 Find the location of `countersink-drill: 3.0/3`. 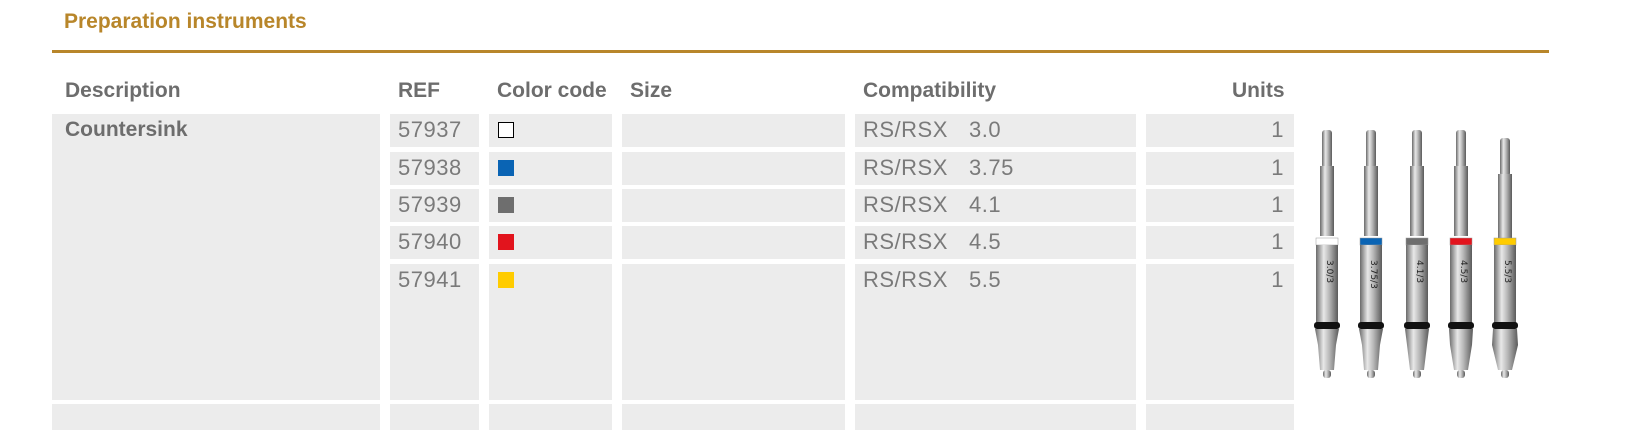

countersink-drill: 3.0/3 is located at coordinates (1327, 254).